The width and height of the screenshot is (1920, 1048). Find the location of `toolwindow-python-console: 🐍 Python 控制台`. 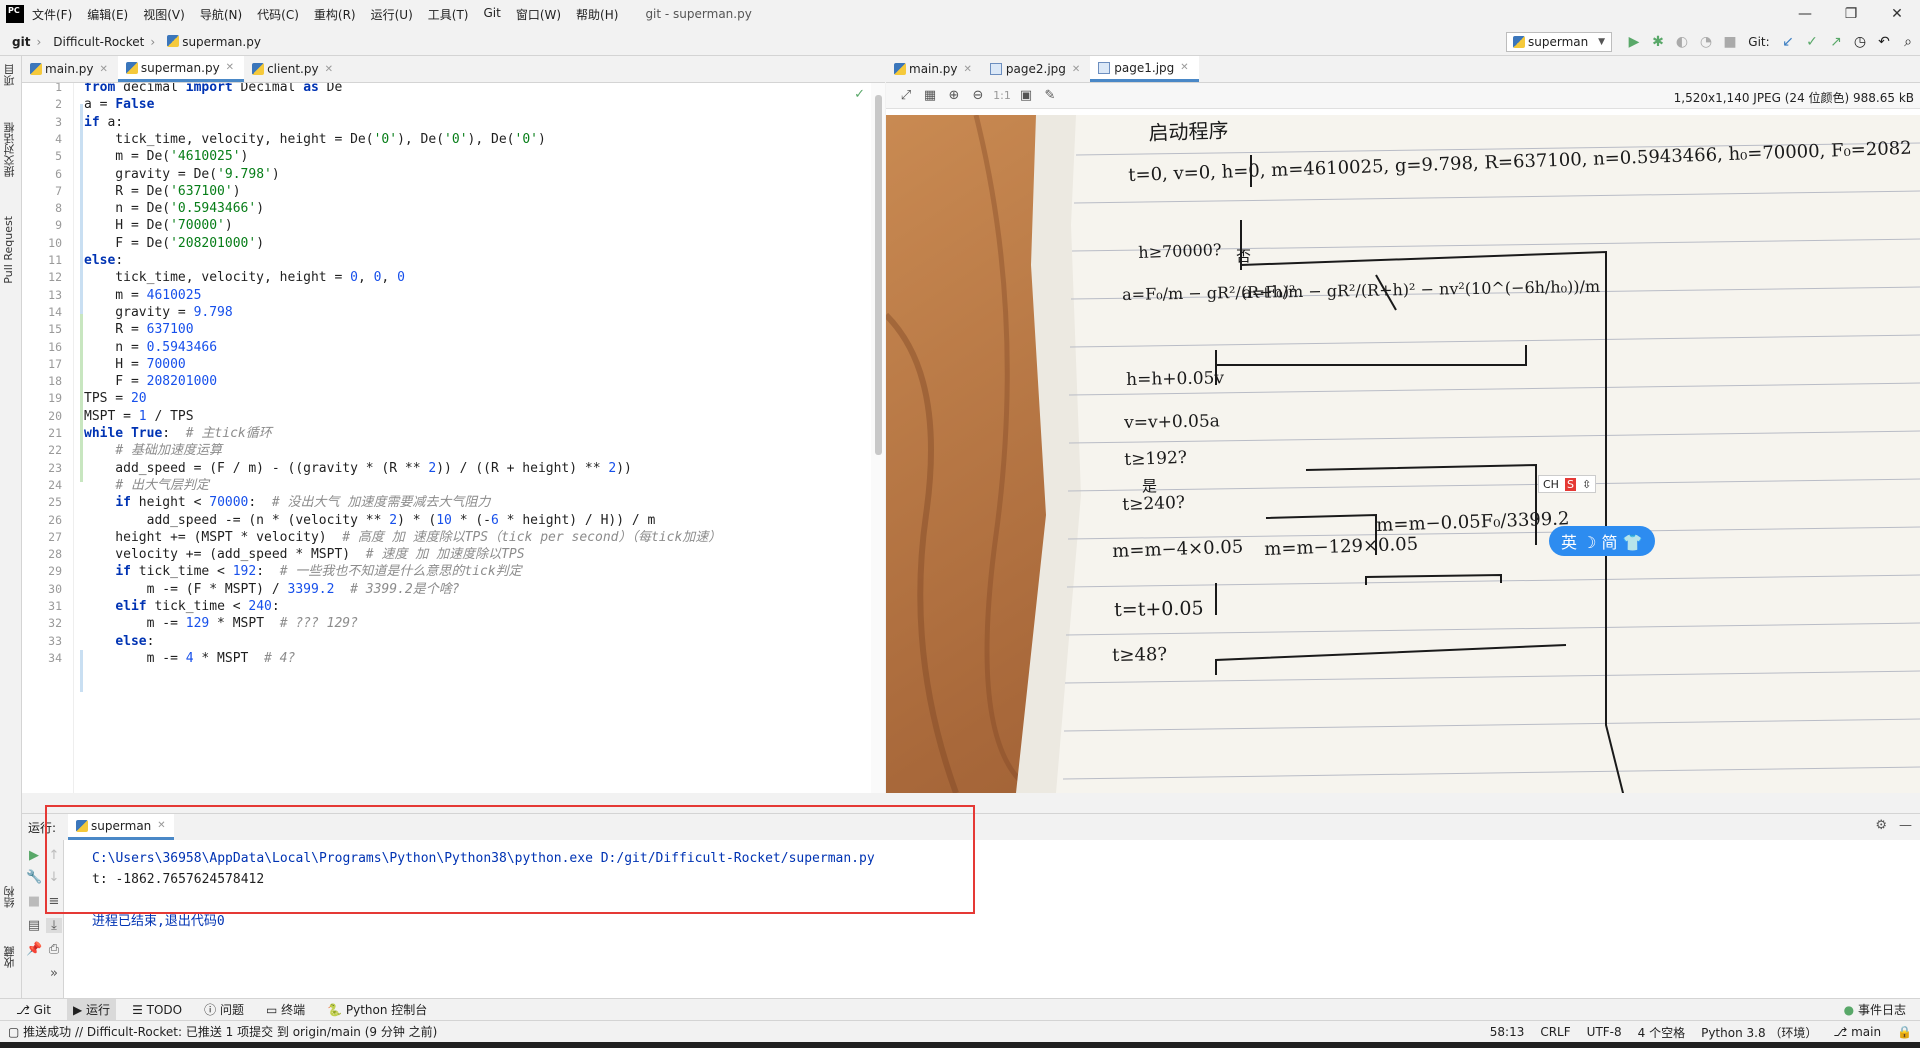

toolwindow-python-console: 🐍 Python 控制台 is located at coordinates (377, 1010).